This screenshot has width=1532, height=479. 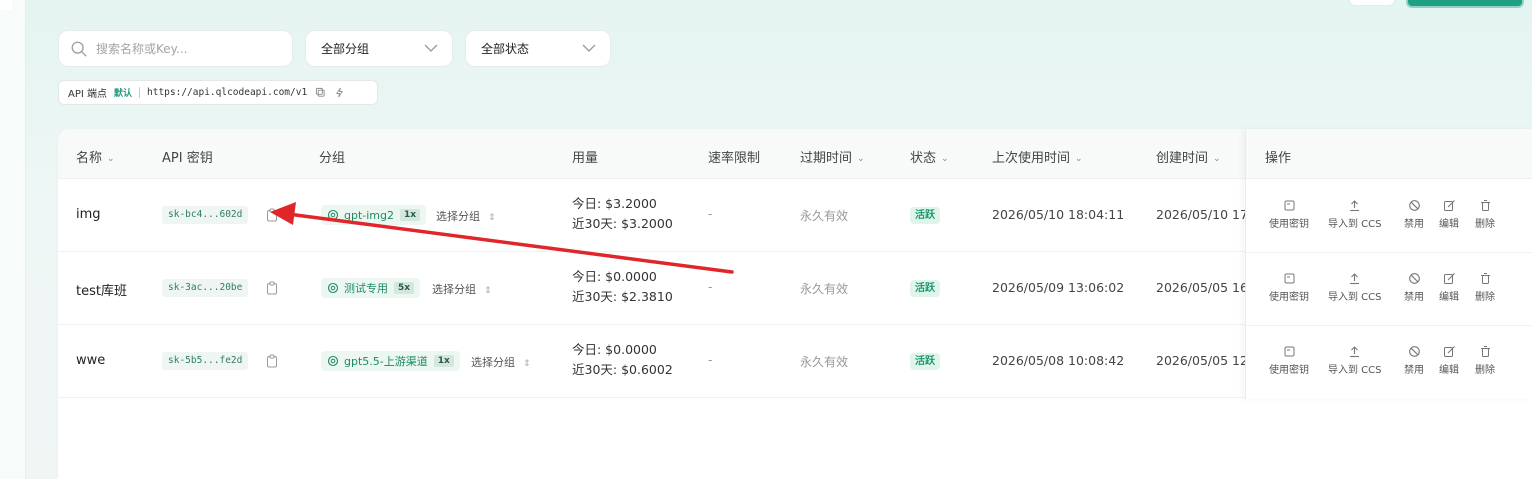 What do you see at coordinates (1058, 287) in the screenshot?
I see `last-used-value: 2026/05/09 13:06:02` at bounding box center [1058, 287].